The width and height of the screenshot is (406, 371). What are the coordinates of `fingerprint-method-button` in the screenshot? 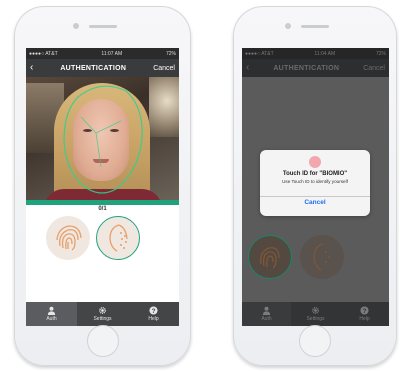 It's located at (68, 238).